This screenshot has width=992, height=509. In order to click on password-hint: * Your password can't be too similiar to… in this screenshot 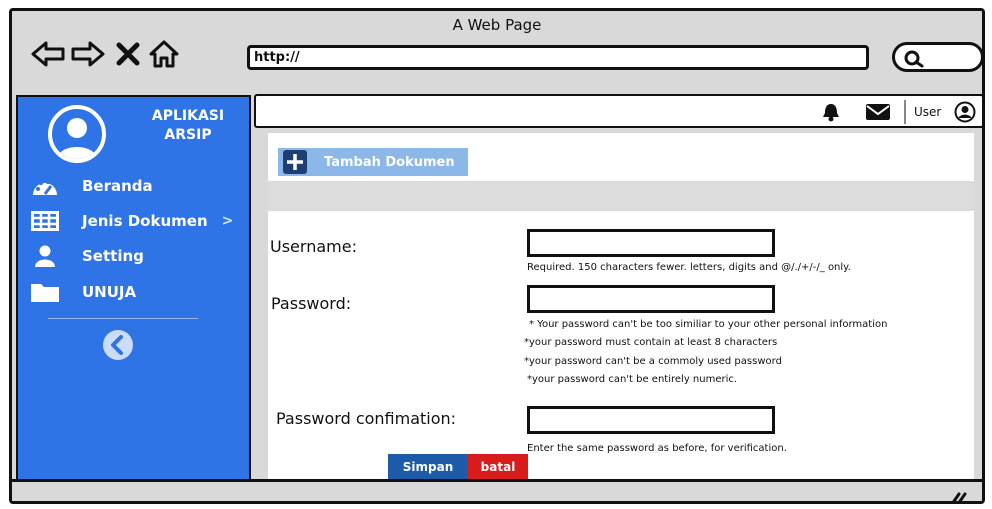, I will do `click(708, 324)`.